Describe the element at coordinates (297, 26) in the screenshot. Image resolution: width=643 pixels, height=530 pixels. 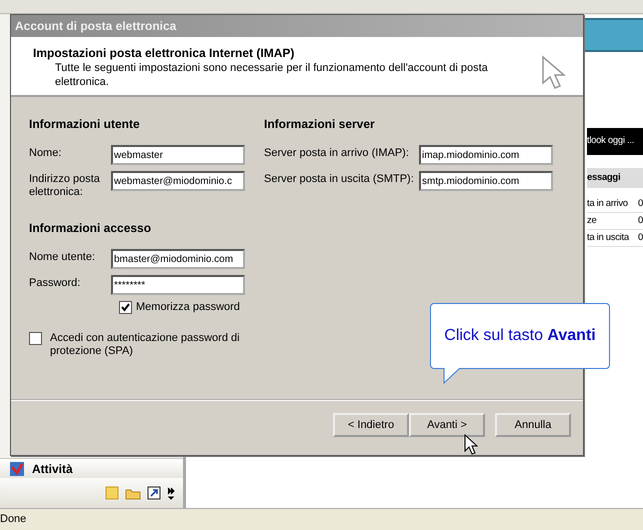
I see `window-title: Account di posta elettronica` at that location.